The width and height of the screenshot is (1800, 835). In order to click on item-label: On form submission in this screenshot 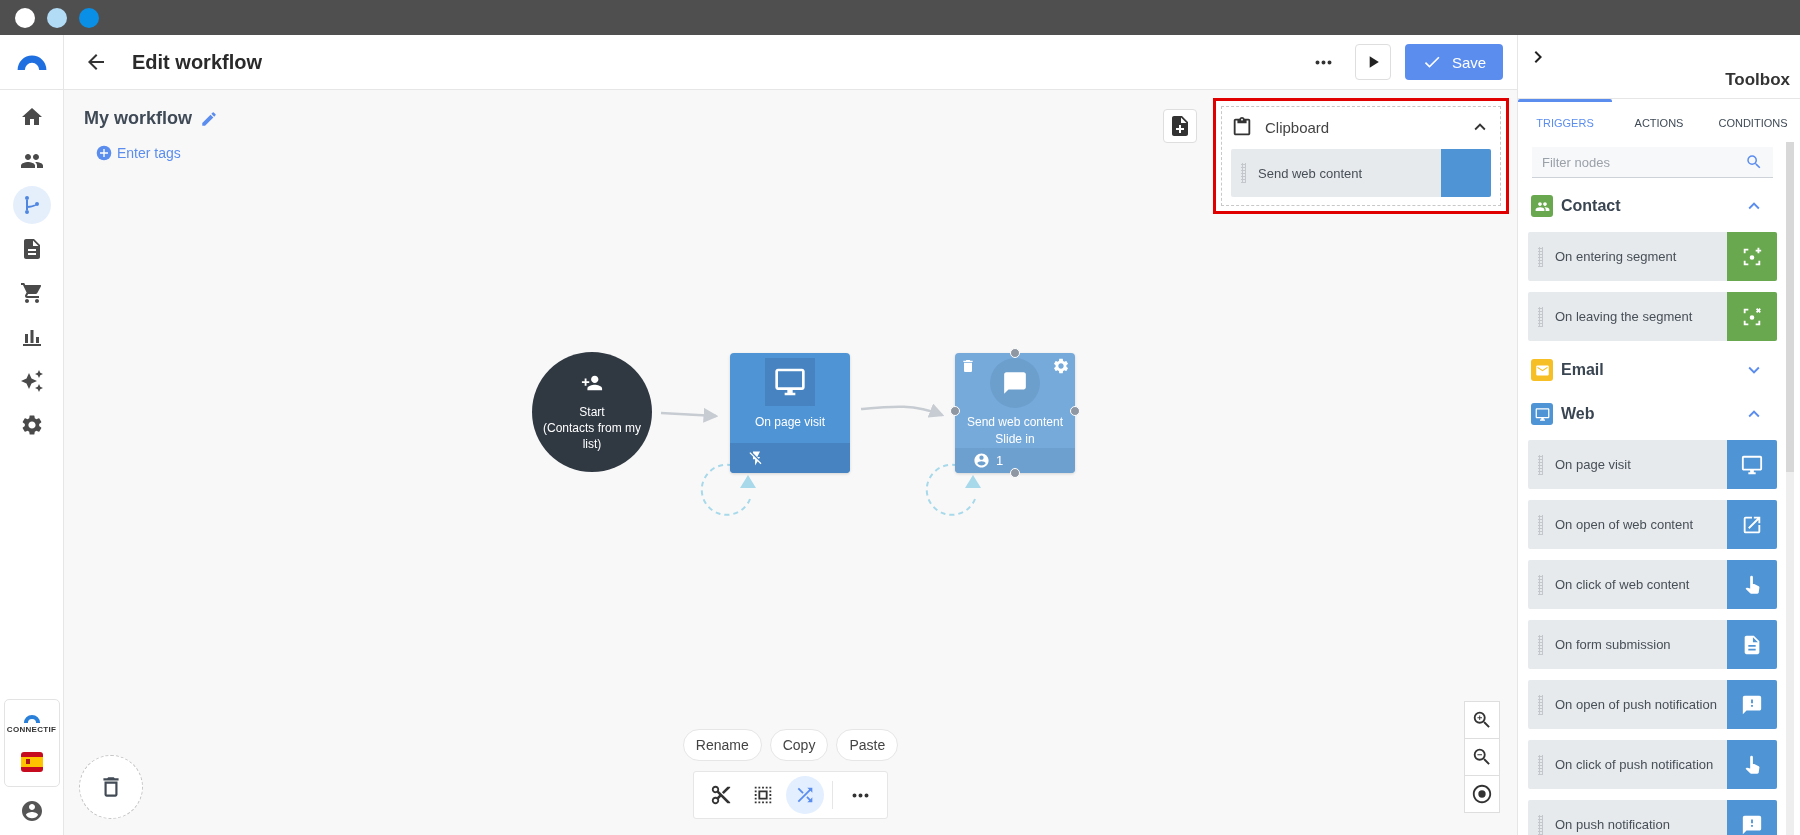, I will do `click(1613, 644)`.